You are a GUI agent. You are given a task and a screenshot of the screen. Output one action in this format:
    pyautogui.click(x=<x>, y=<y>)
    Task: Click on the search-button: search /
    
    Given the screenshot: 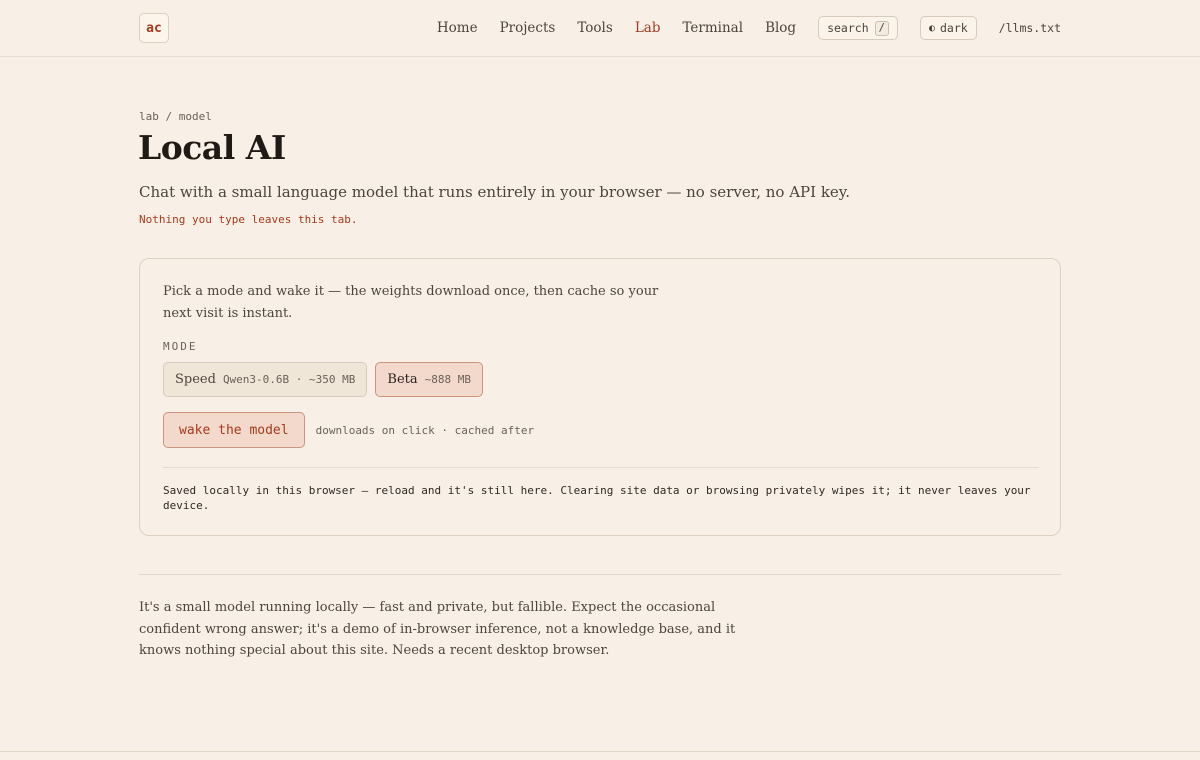 What is the action you would take?
    pyautogui.click(x=858, y=28)
    